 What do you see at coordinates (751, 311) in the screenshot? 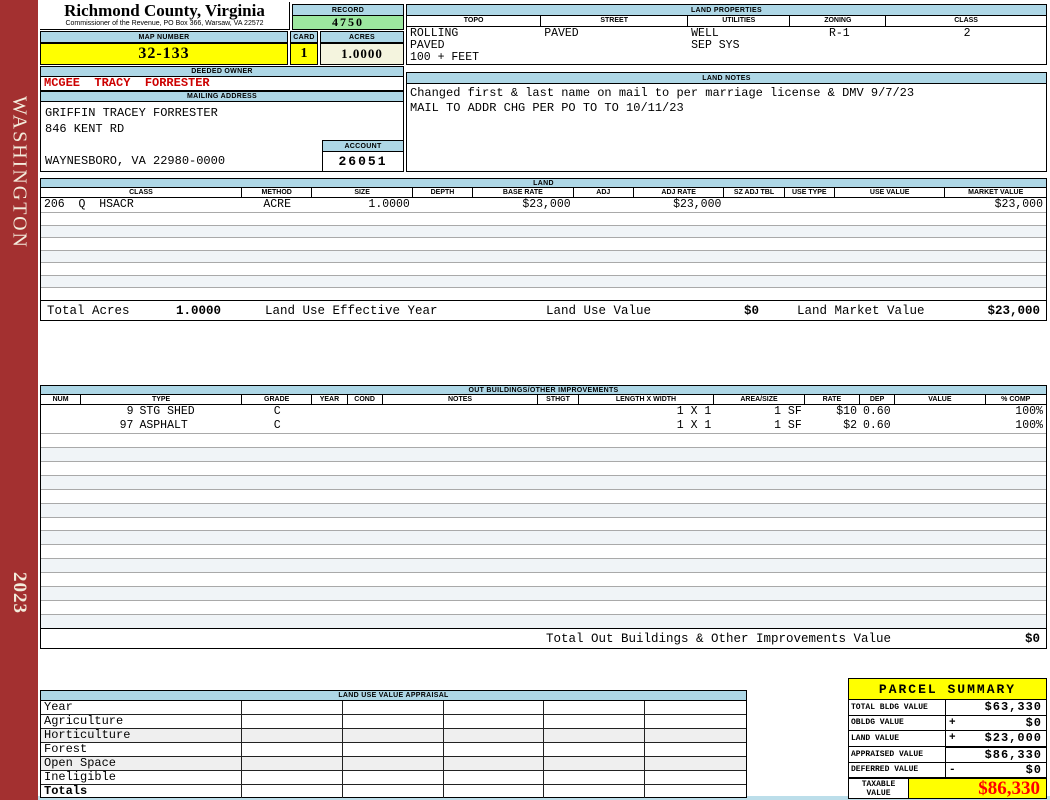
I see `land-use-value: $0` at bounding box center [751, 311].